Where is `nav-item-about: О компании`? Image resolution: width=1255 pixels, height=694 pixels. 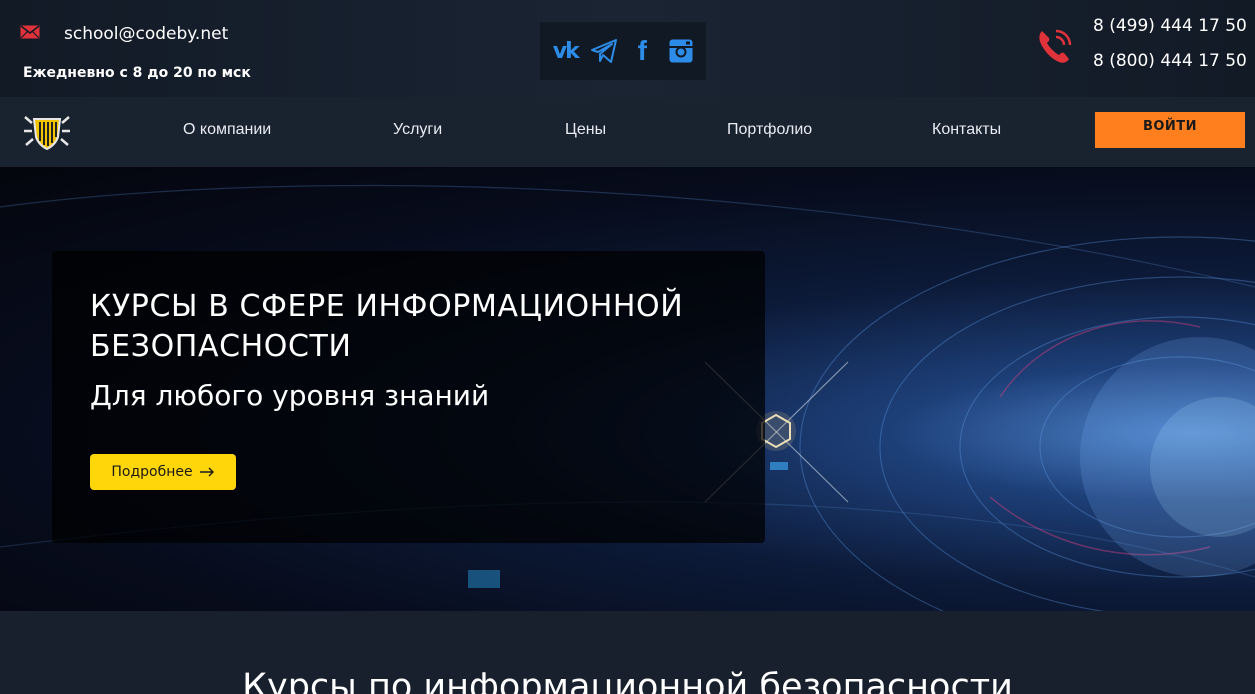
nav-item-about: О компании is located at coordinates (227, 130).